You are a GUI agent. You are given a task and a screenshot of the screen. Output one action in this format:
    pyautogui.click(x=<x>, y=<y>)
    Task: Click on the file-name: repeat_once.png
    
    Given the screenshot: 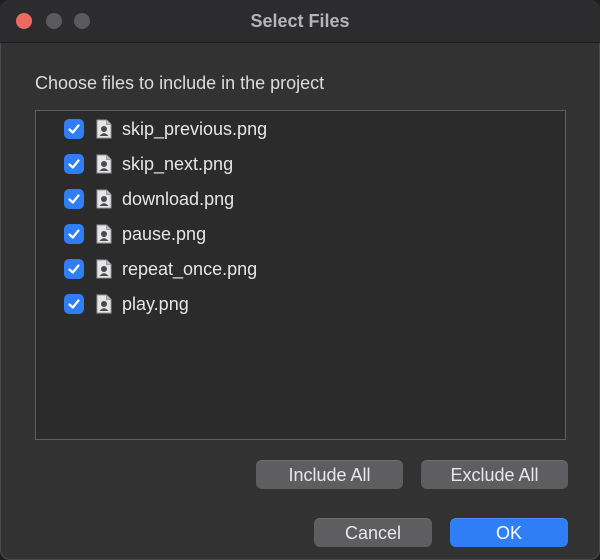 What is the action you would take?
    pyautogui.click(x=190, y=268)
    